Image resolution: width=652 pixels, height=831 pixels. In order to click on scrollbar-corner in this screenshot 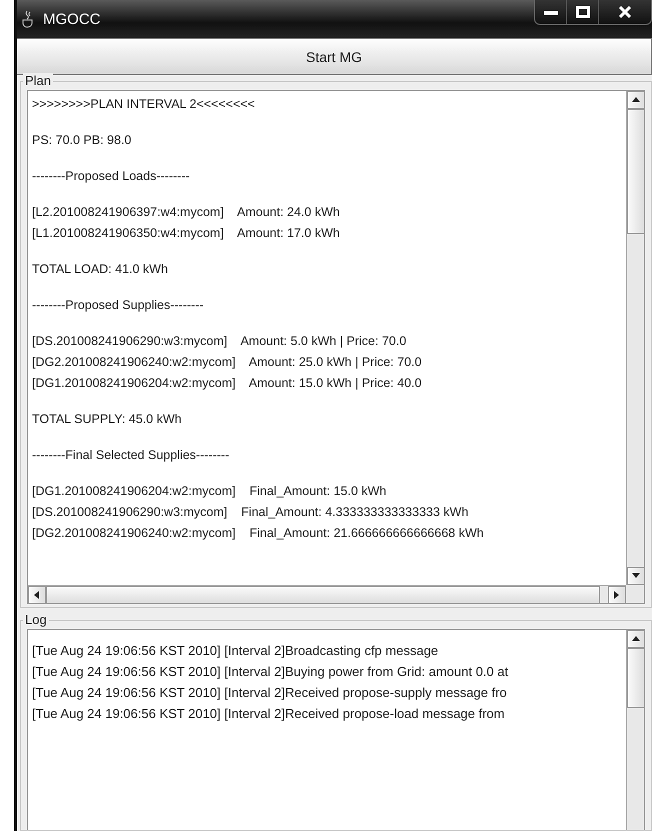, I will do `click(635, 594)`.